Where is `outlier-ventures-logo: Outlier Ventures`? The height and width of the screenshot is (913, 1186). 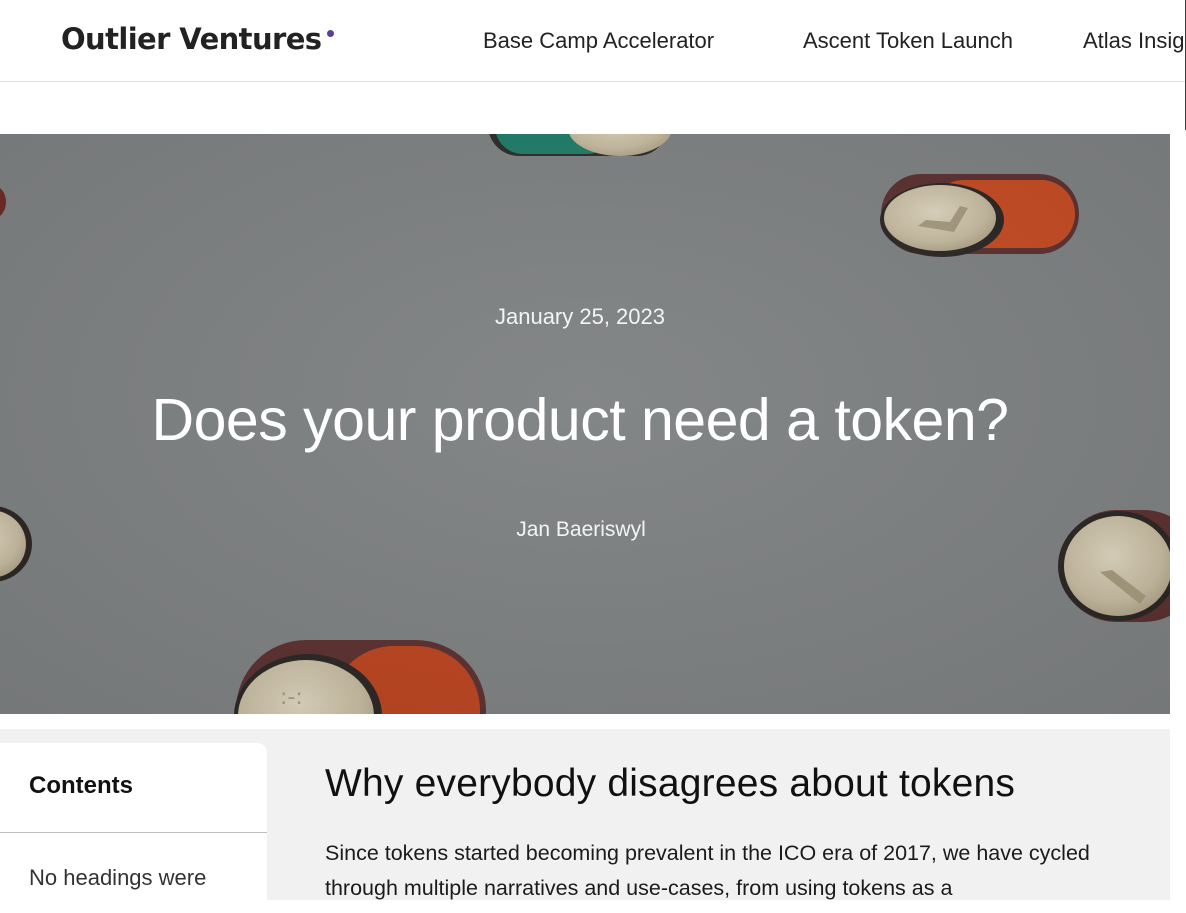
outlier-ventures-logo: Outlier Ventures is located at coordinates (191, 39).